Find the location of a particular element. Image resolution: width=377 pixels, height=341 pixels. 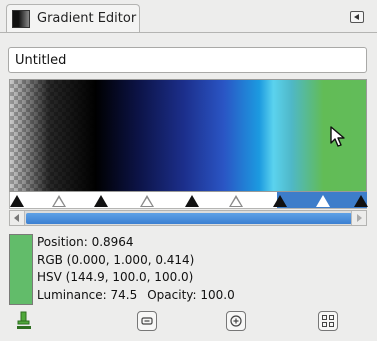

zoom-out-icon is located at coordinates (147, 321).